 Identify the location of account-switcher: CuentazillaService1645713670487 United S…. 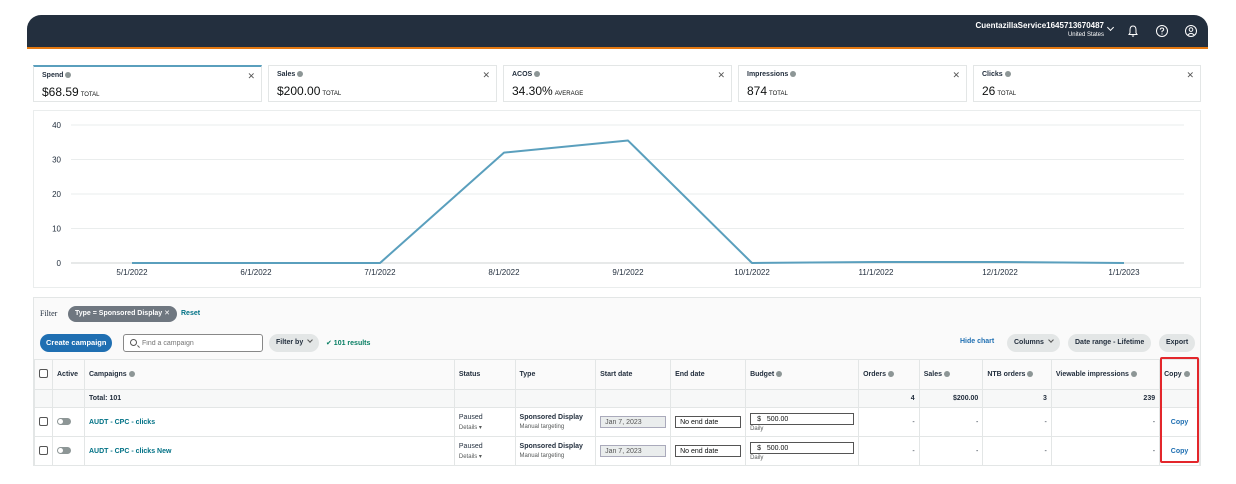
(1039, 29).